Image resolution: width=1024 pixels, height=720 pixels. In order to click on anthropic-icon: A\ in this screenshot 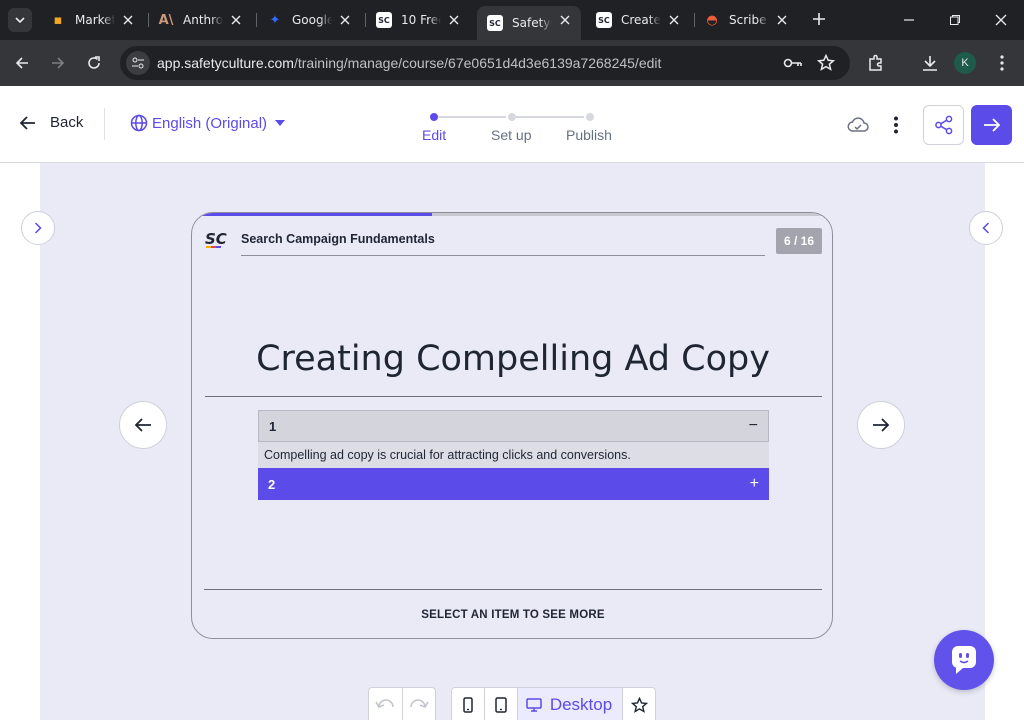, I will do `click(166, 20)`.